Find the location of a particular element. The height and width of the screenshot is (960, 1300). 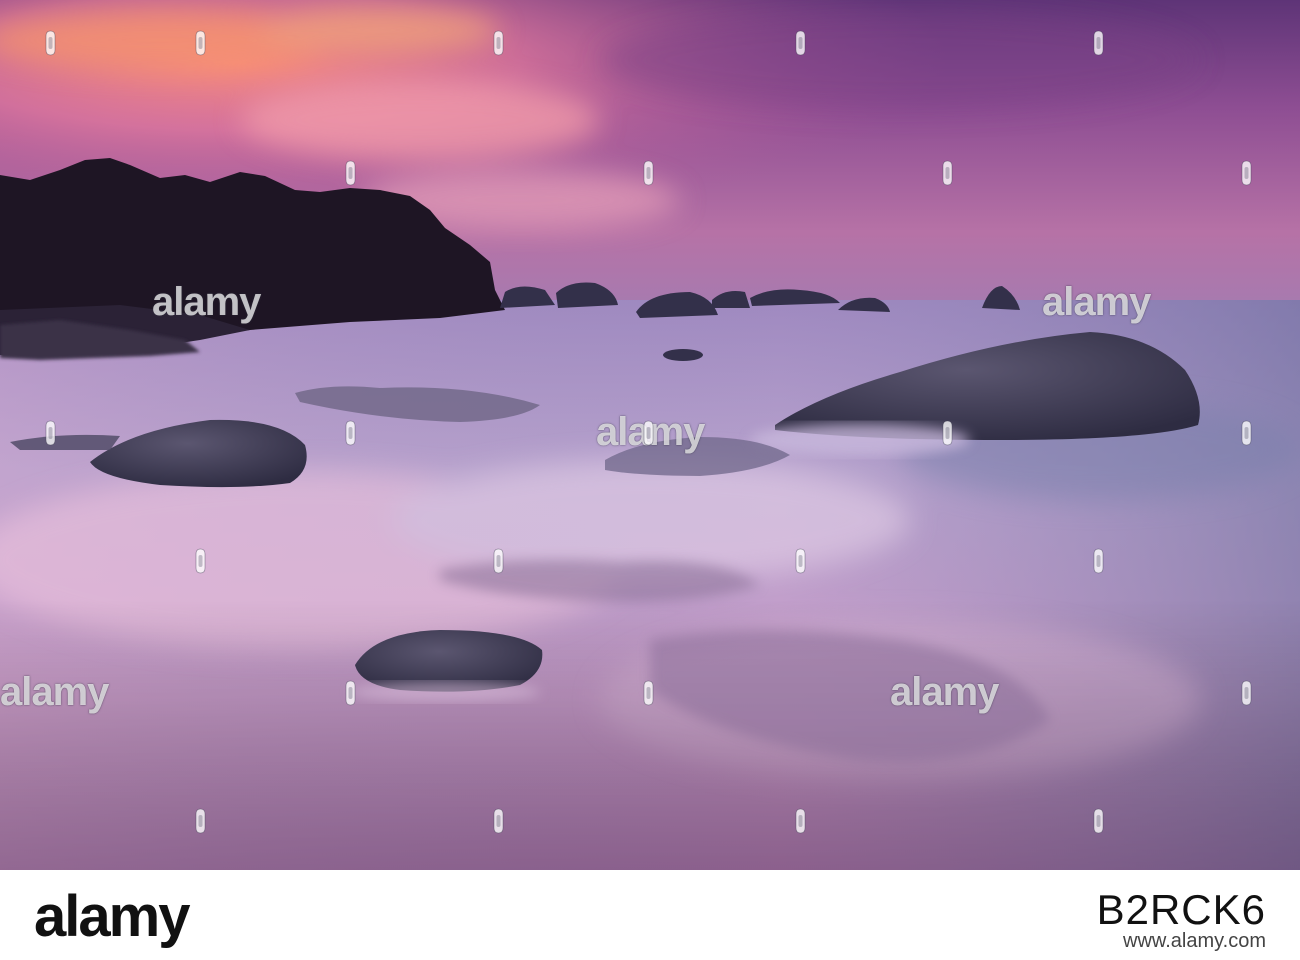

image-id: B2RCK6 is located at coordinates (1181, 909).